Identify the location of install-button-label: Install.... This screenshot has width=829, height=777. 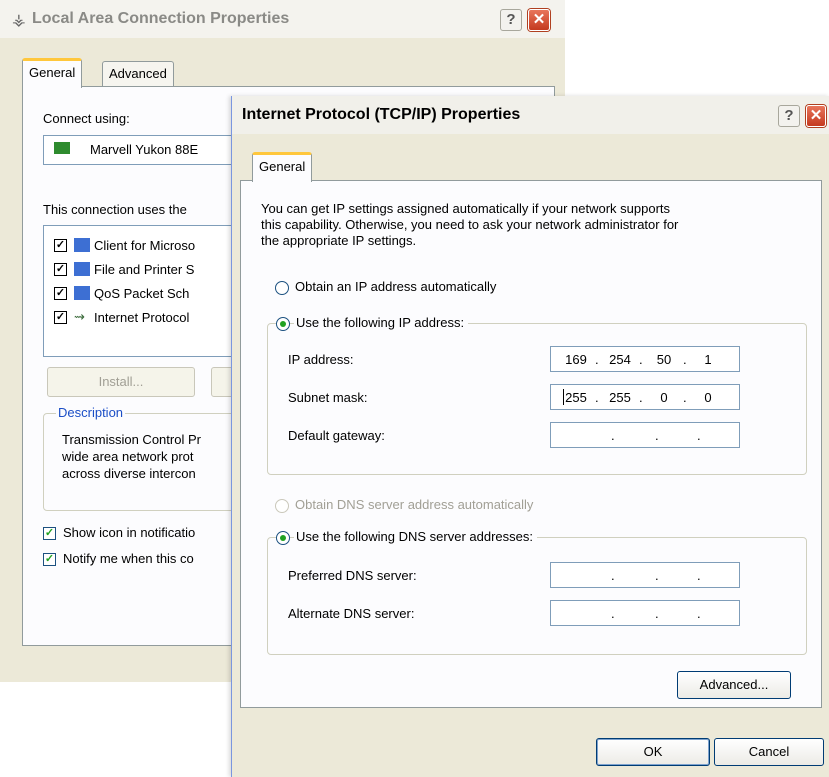
(121, 381).